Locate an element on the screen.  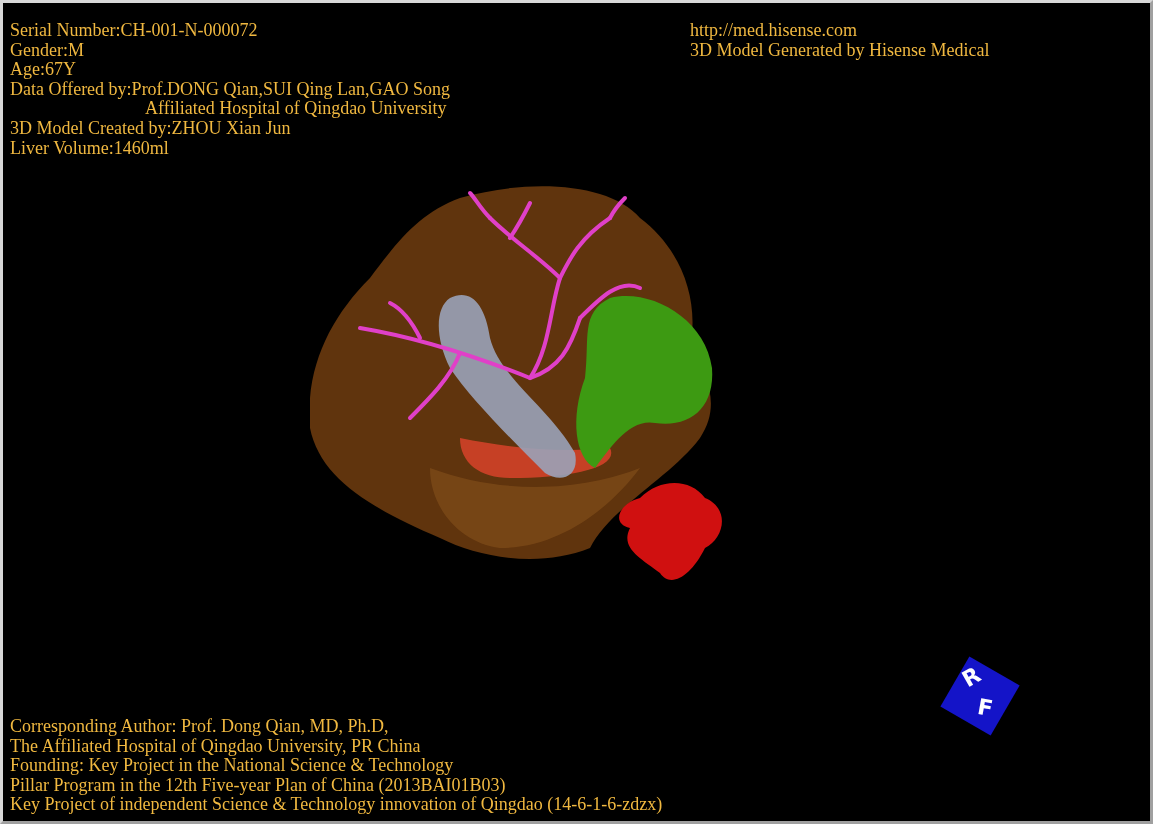
footer-text: Key Project of independent Science & Technology innovation of Qingdao (14-6-1-6-zdzx) is located at coordinates (336, 805).